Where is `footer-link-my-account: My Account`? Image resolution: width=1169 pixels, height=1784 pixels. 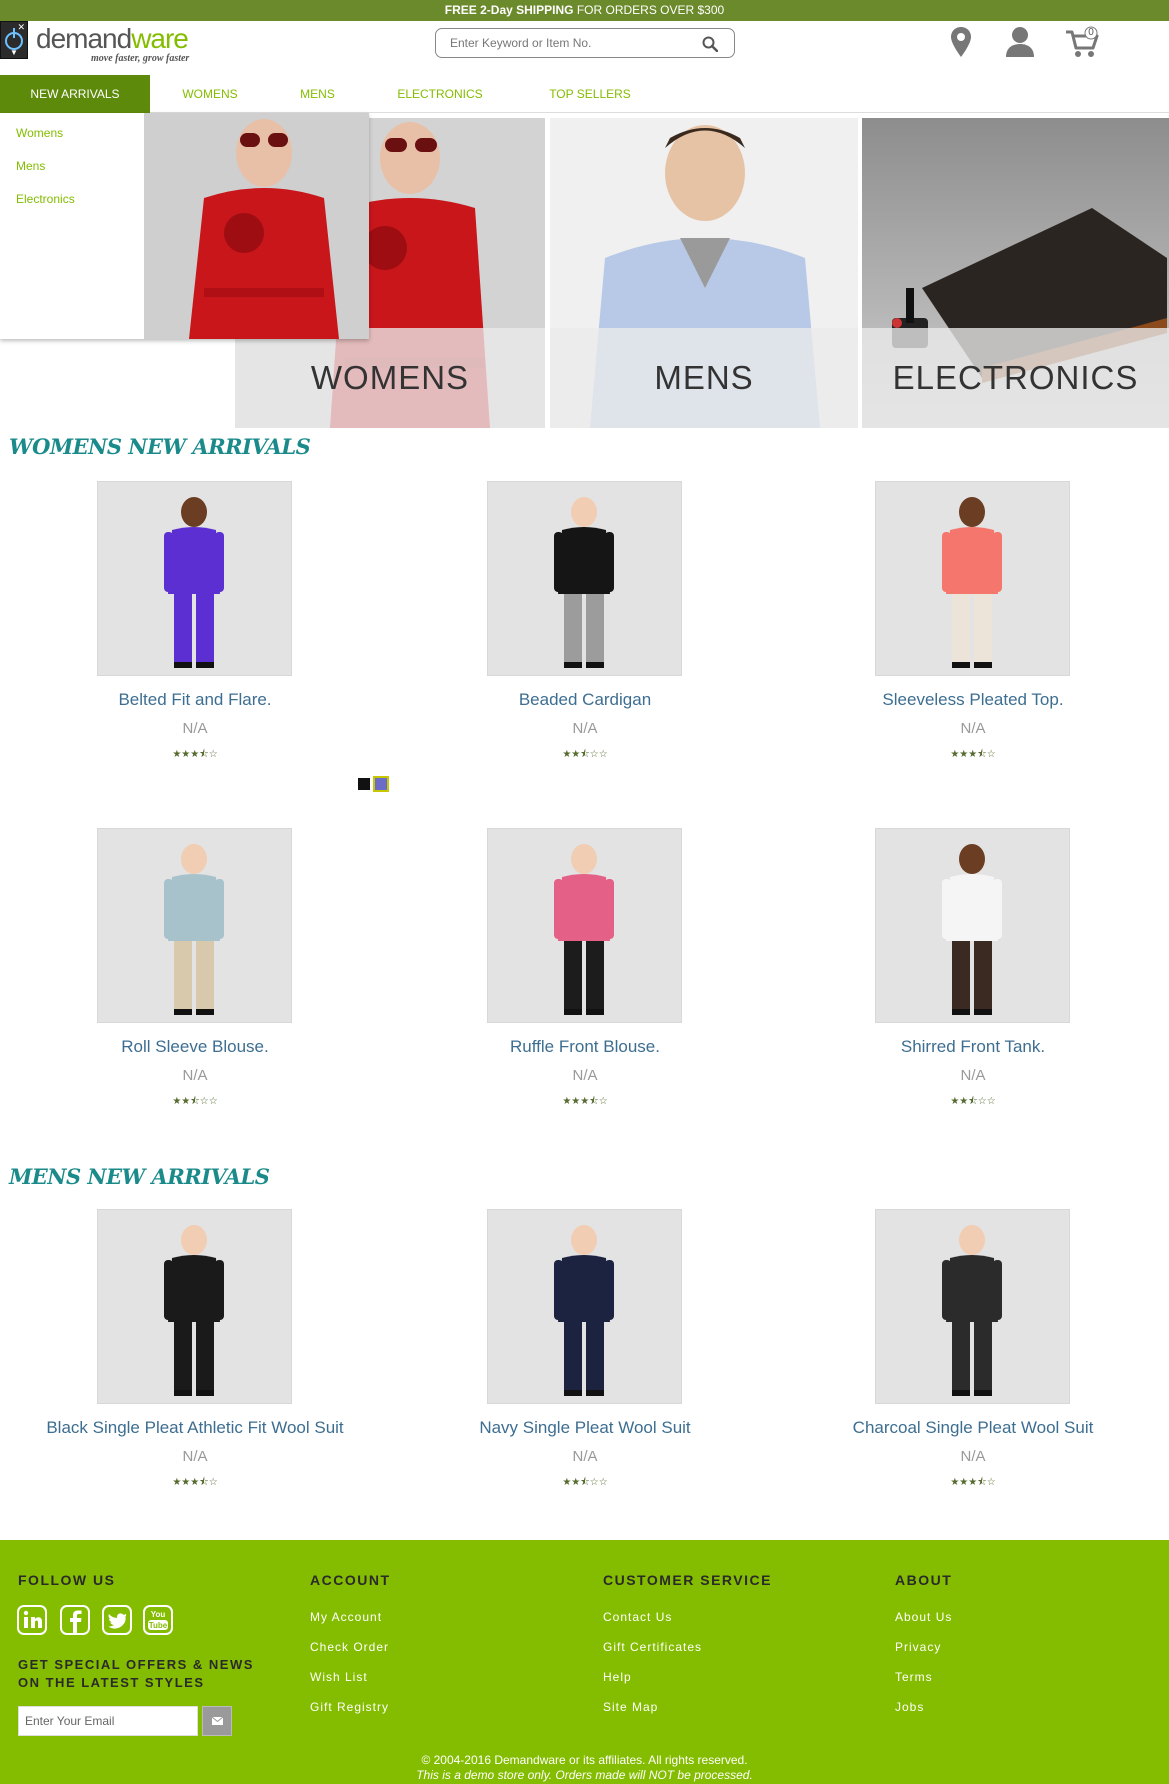 footer-link-my-account: My Account is located at coordinates (346, 1617).